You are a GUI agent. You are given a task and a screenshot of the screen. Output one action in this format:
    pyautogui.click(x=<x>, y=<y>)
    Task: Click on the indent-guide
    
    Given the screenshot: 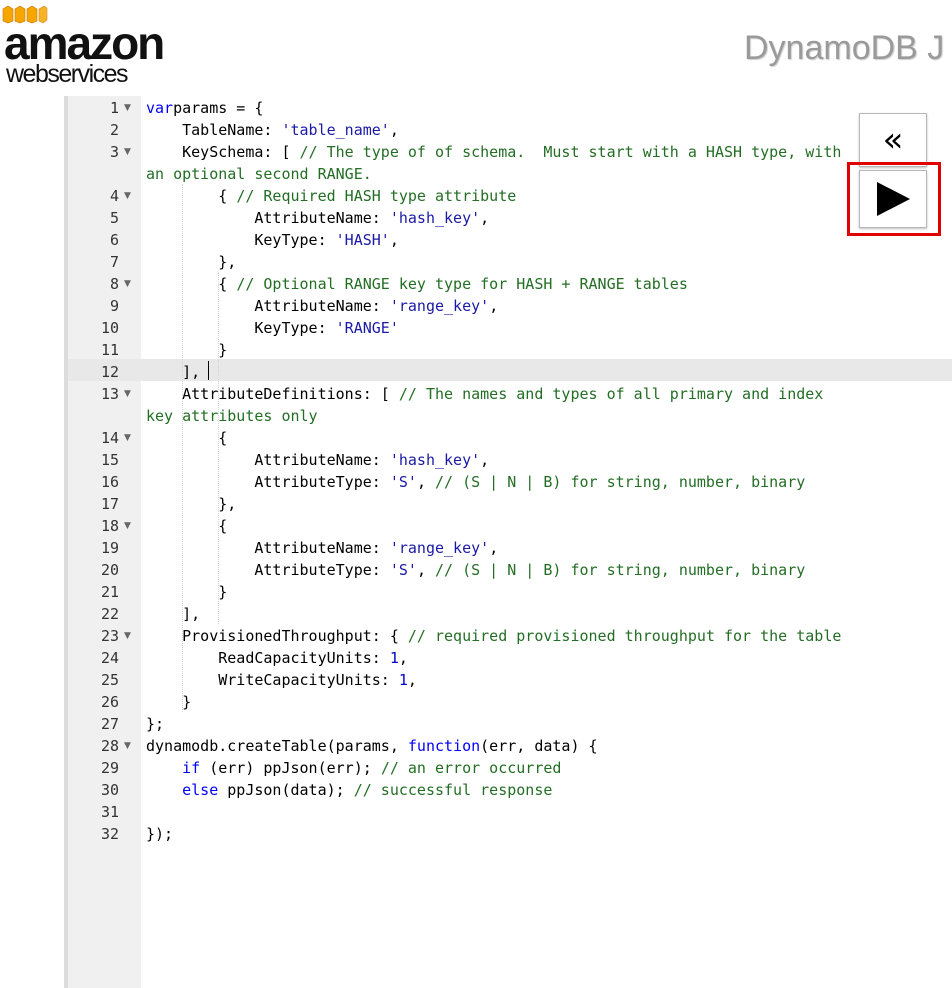 What is the action you would take?
    pyautogui.click(x=218, y=316)
    